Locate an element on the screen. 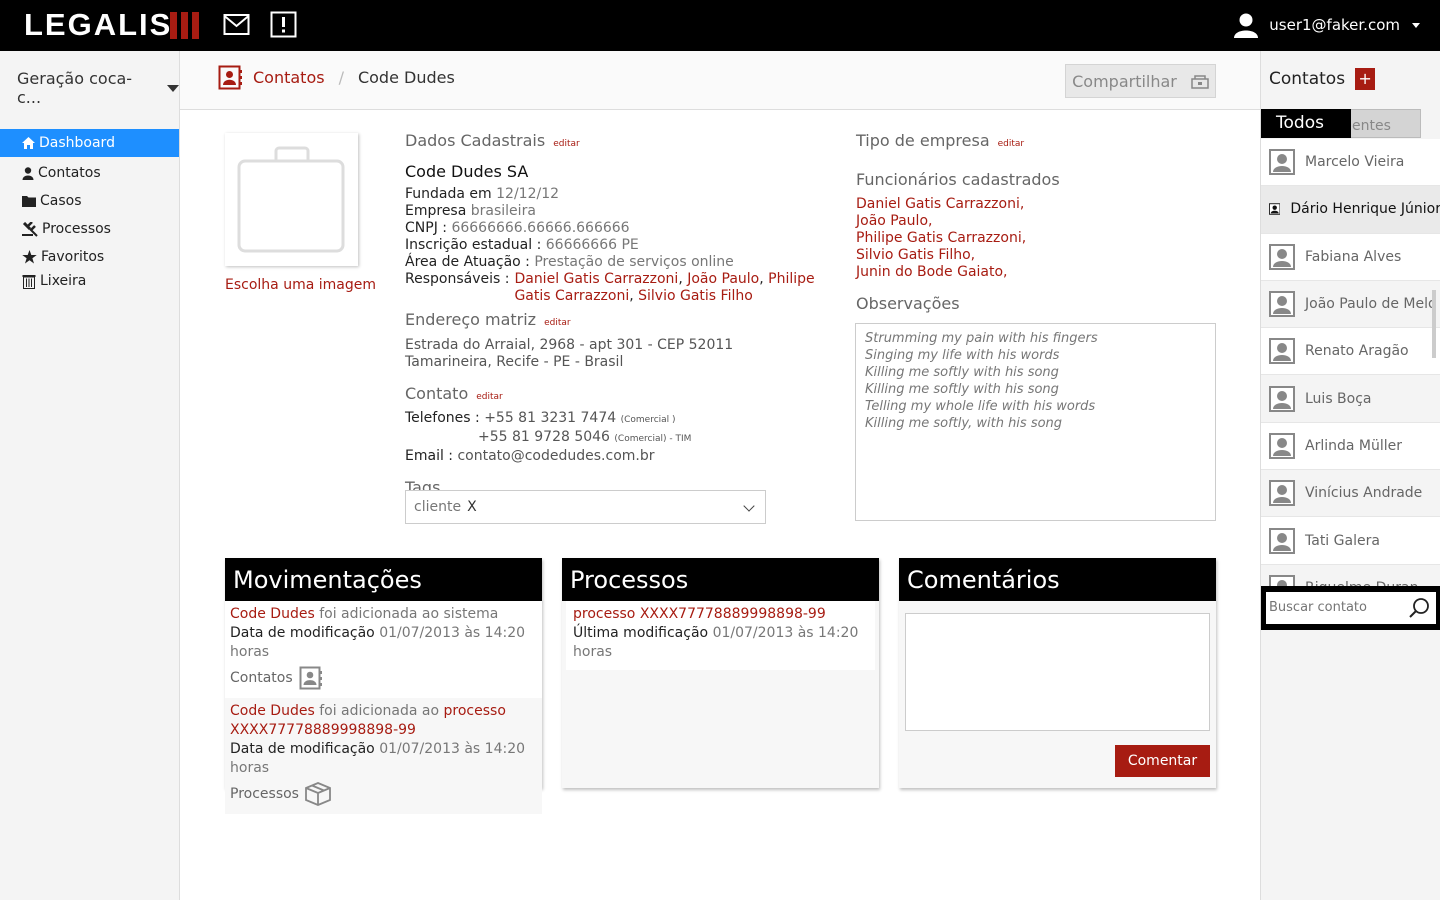 This screenshot has height=900, width=1440. logo-mark is located at coordinates (184, 25).